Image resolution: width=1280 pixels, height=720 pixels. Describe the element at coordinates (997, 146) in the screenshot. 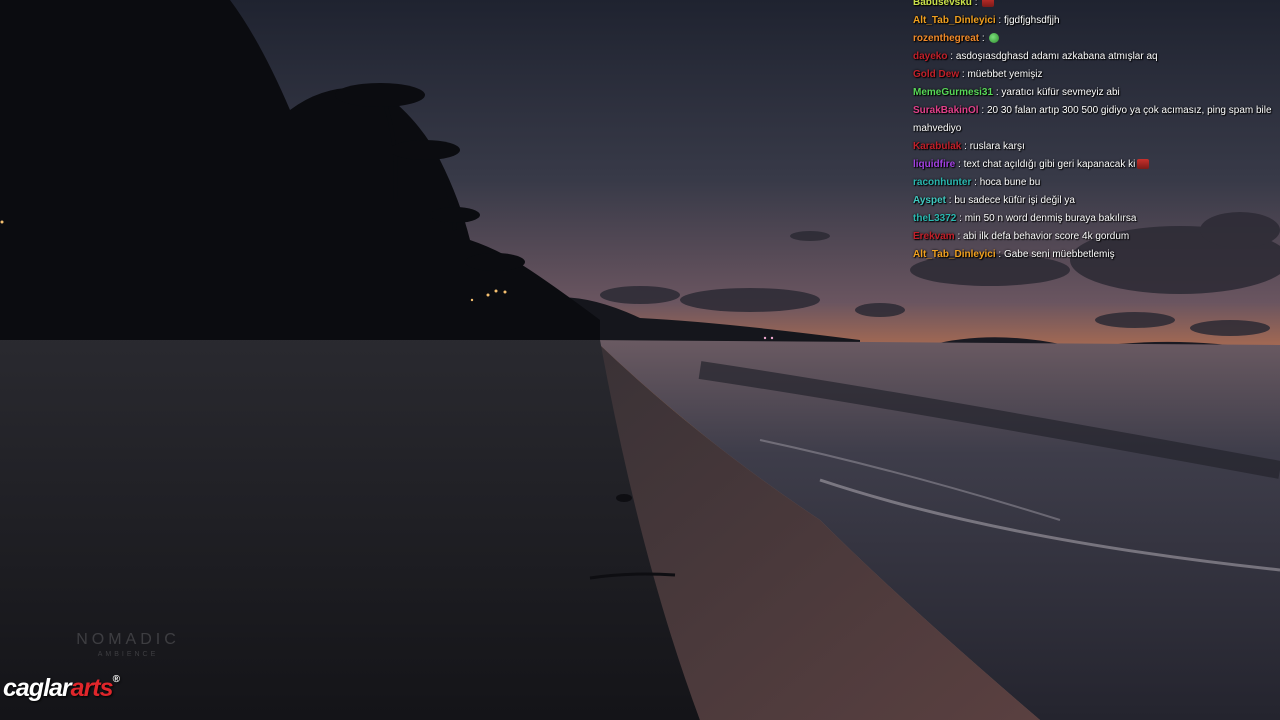

I see `chat-text: ruslara karşı` at that location.